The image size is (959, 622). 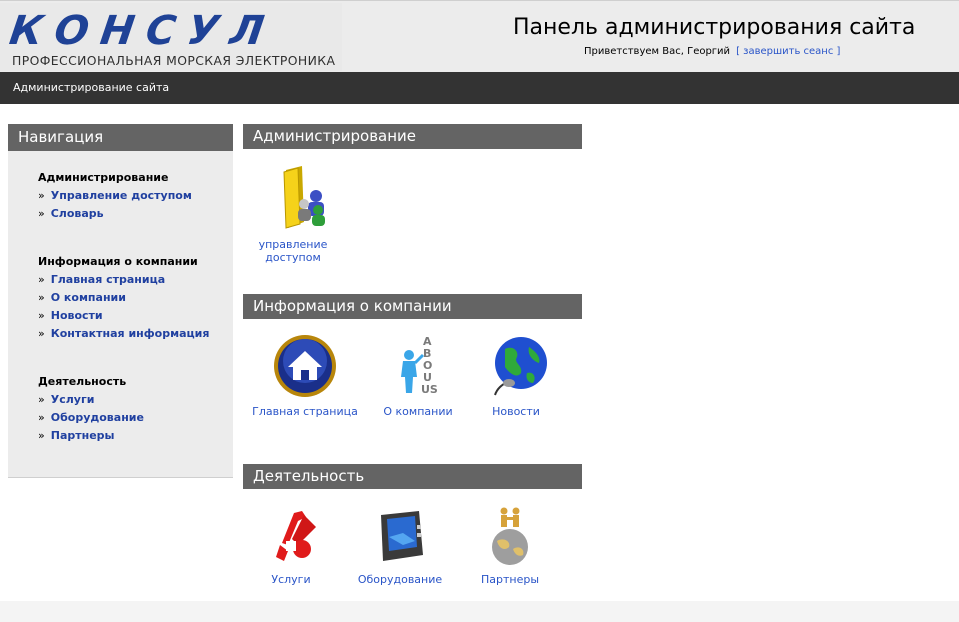 What do you see at coordinates (120, 137) in the screenshot?
I see `sidebar-title: Навигация` at bounding box center [120, 137].